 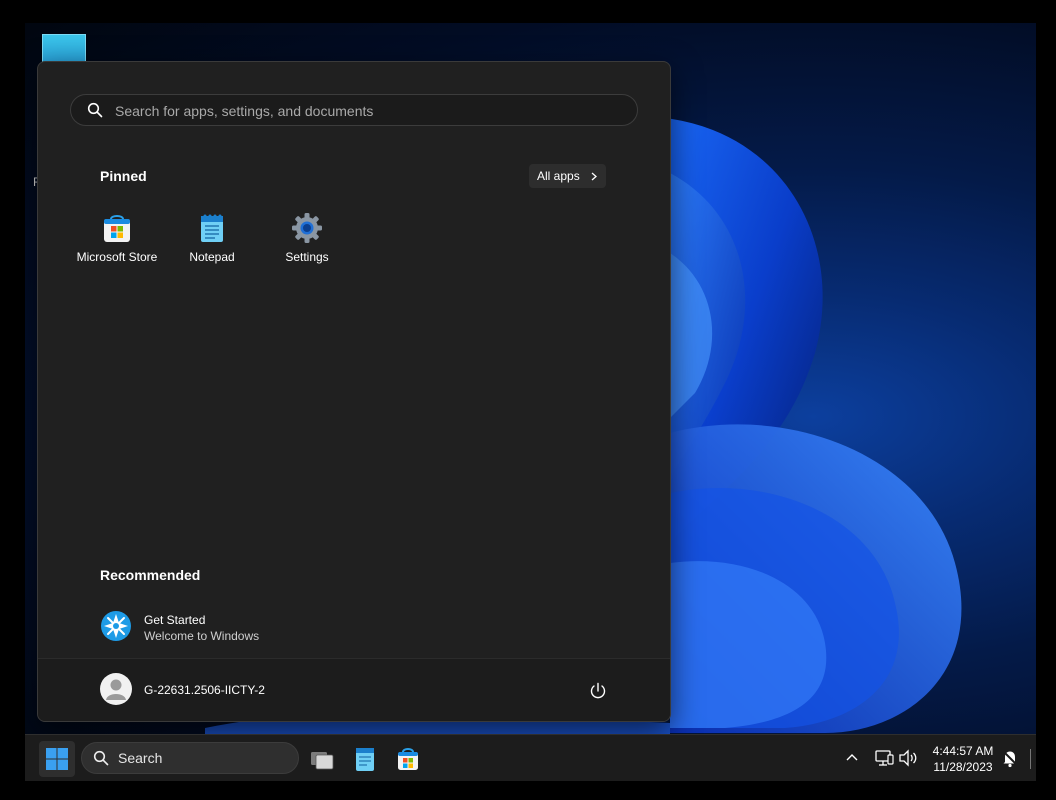 What do you see at coordinates (598, 691) in the screenshot?
I see `power-icon` at bounding box center [598, 691].